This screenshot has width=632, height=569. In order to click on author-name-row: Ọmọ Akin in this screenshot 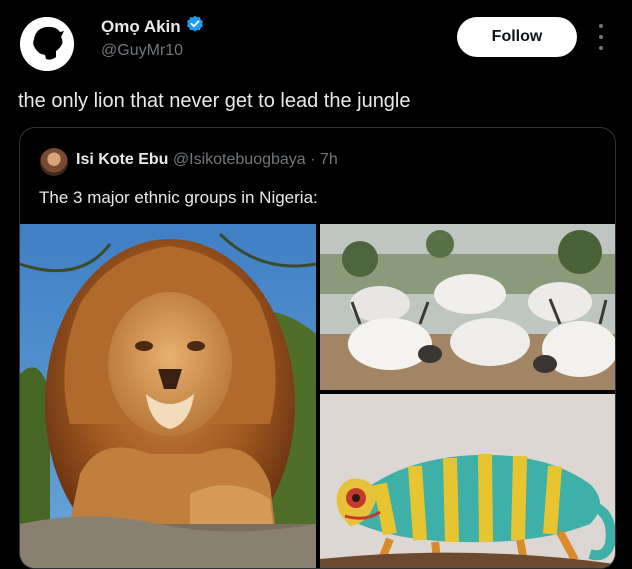, I will do `click(152, 26)`.